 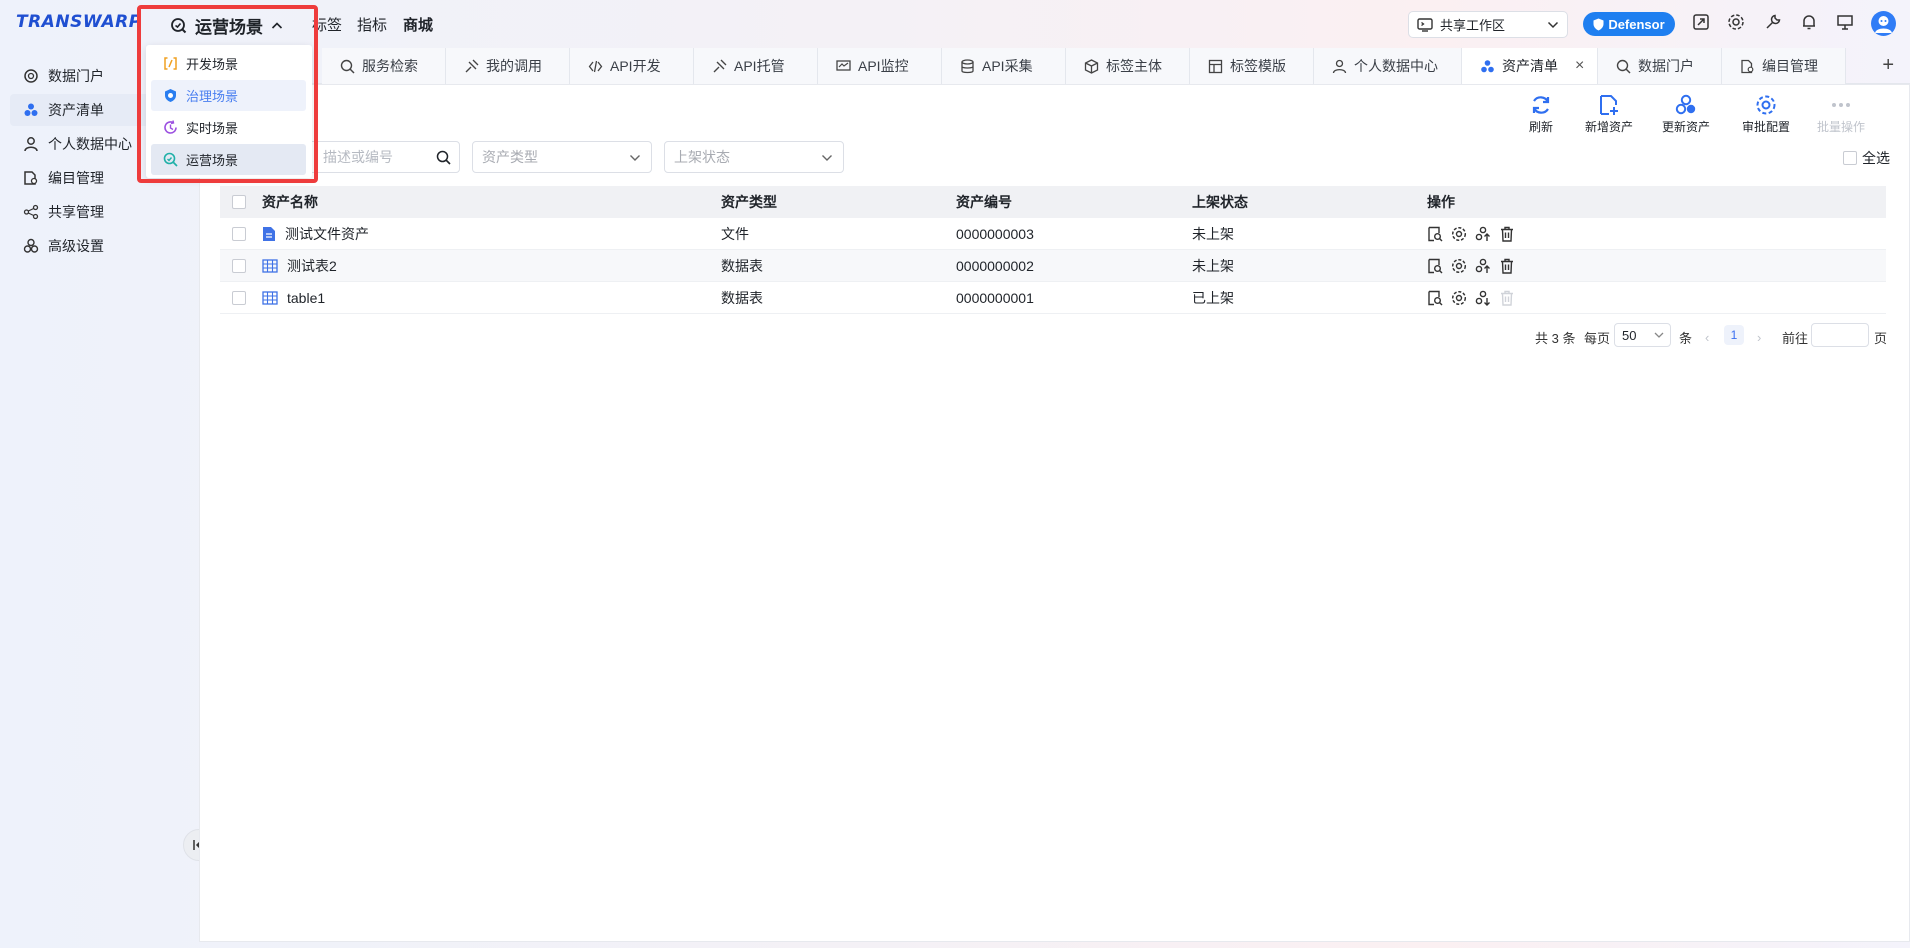 I want to click on pagination-unit: 条, so click(x=1686, y=338).